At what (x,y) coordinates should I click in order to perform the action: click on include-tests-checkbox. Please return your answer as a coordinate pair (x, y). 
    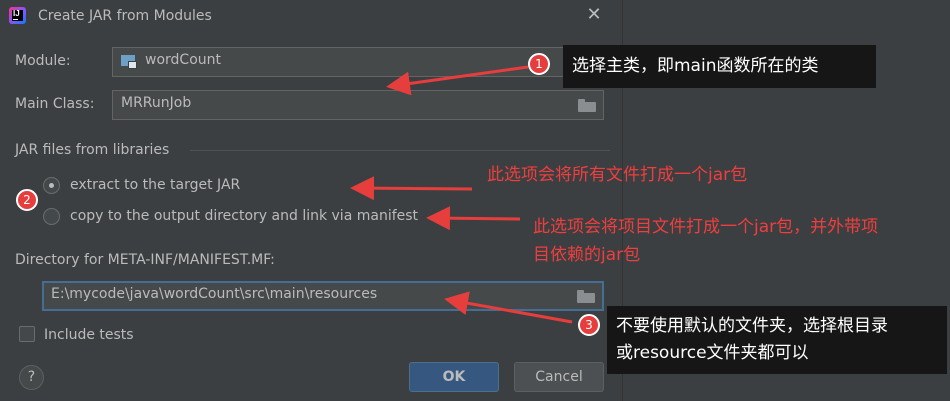
    Looking at the image, I should click on (27, 334).